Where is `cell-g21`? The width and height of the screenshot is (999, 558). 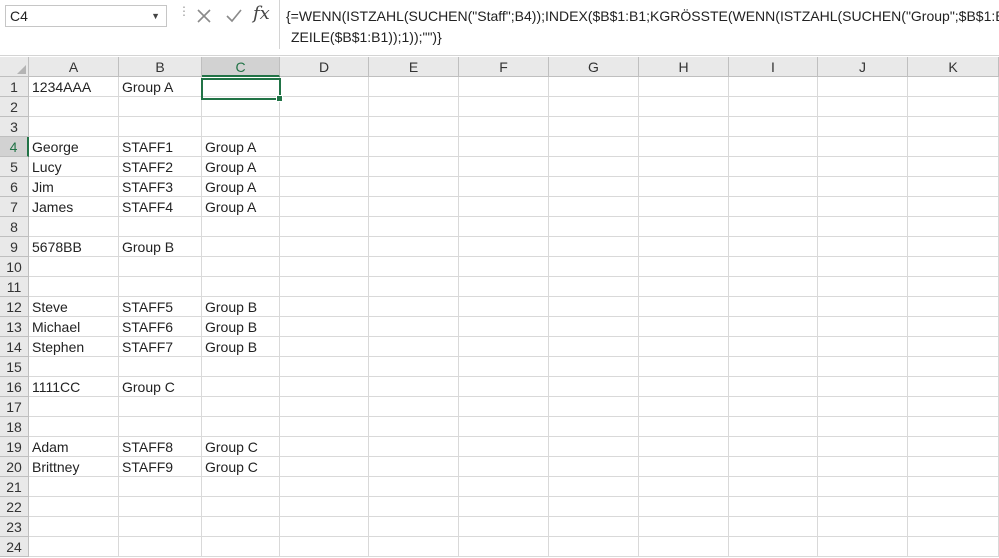
cell-g21 is located at coordinates (594, 487).